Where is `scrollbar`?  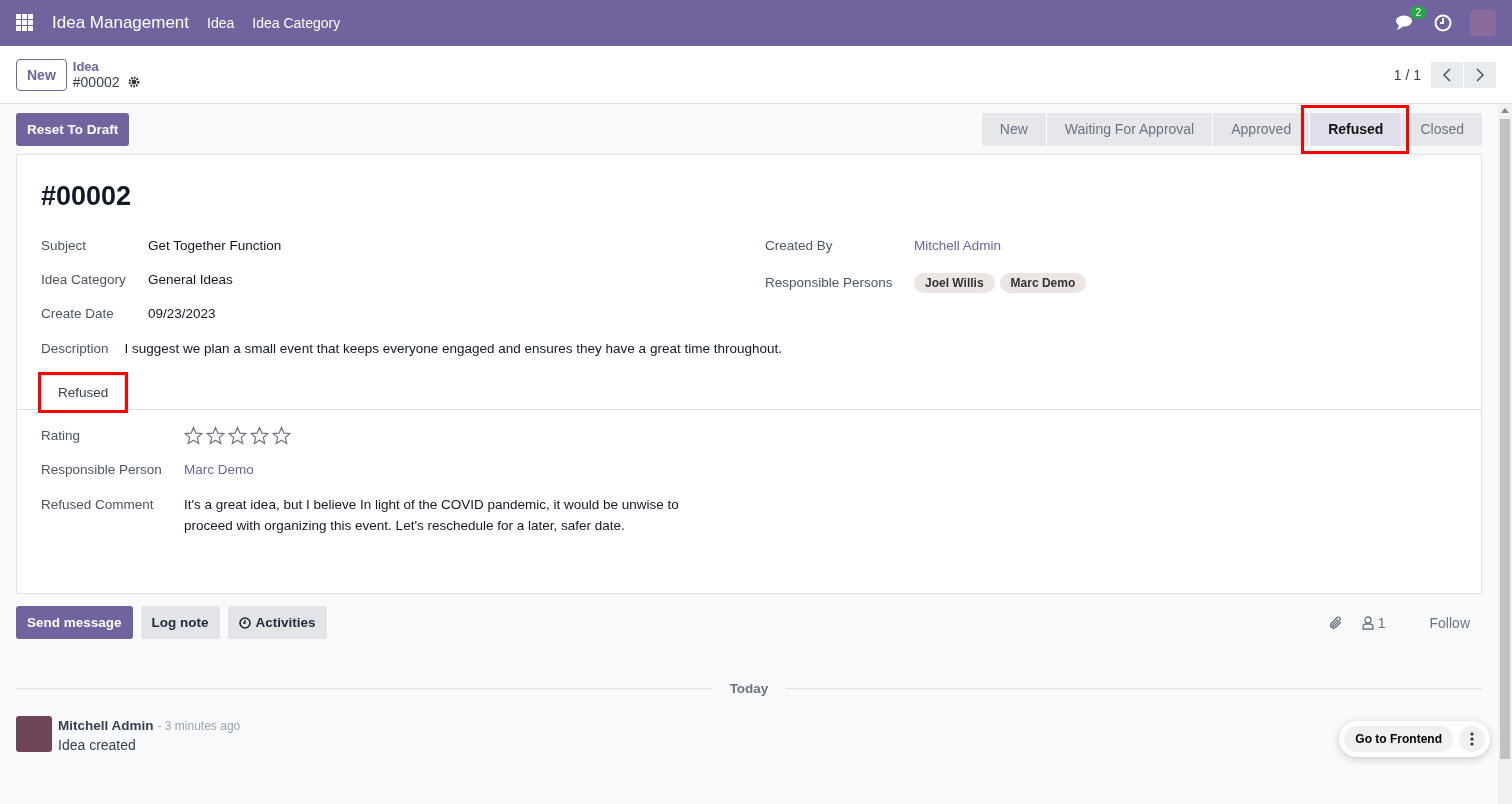
scrollbar is located at coordinates (1505, 454).